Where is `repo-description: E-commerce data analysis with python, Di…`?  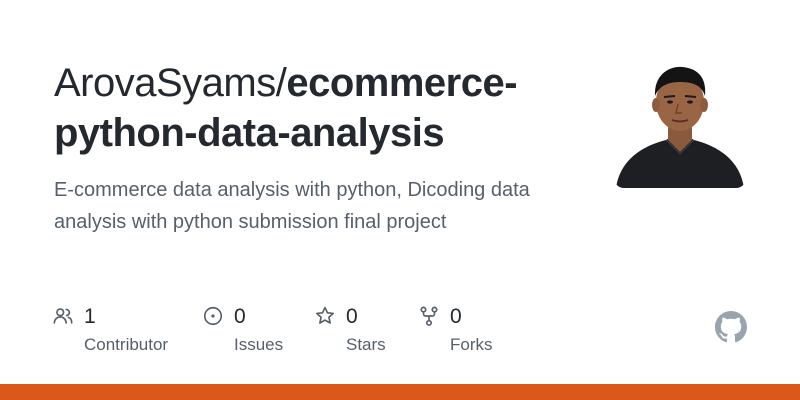 repo-description: E-commerce data analysis with python, Di… is located at coordinates (292, 206).